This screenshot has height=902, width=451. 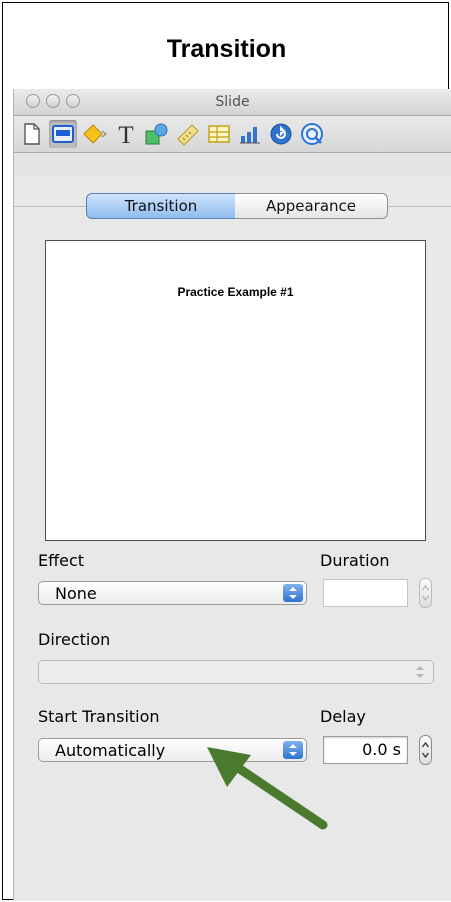 I want to click on effect-value: None, so click(x=76, y=593).